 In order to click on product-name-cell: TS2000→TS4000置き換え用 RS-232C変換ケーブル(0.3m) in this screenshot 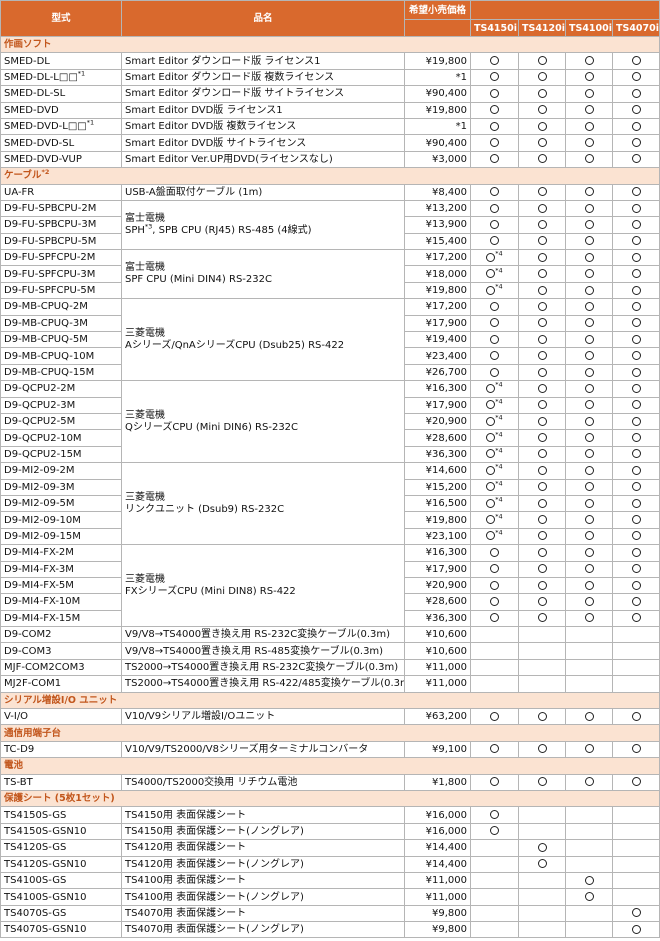, I will do `click(263, 667)`.